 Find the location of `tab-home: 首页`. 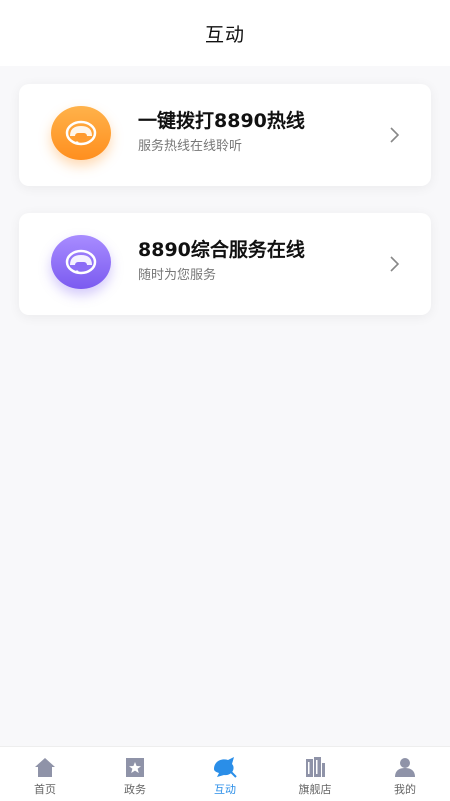

tab-home: 首页 is located at coordinates (45, 774).